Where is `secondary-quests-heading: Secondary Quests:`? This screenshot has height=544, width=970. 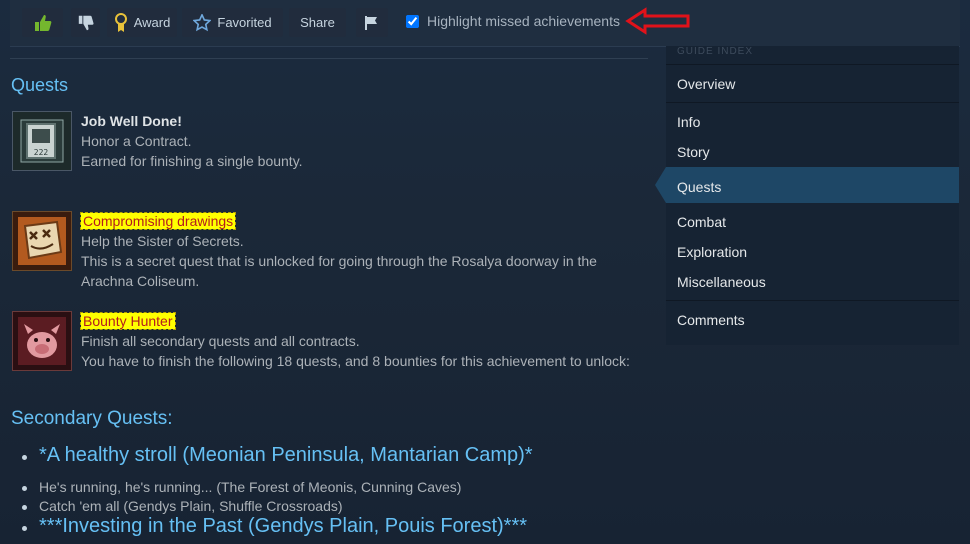
secondary-quests-heading: Secondary Quests: is located at coordinates (92, 418).